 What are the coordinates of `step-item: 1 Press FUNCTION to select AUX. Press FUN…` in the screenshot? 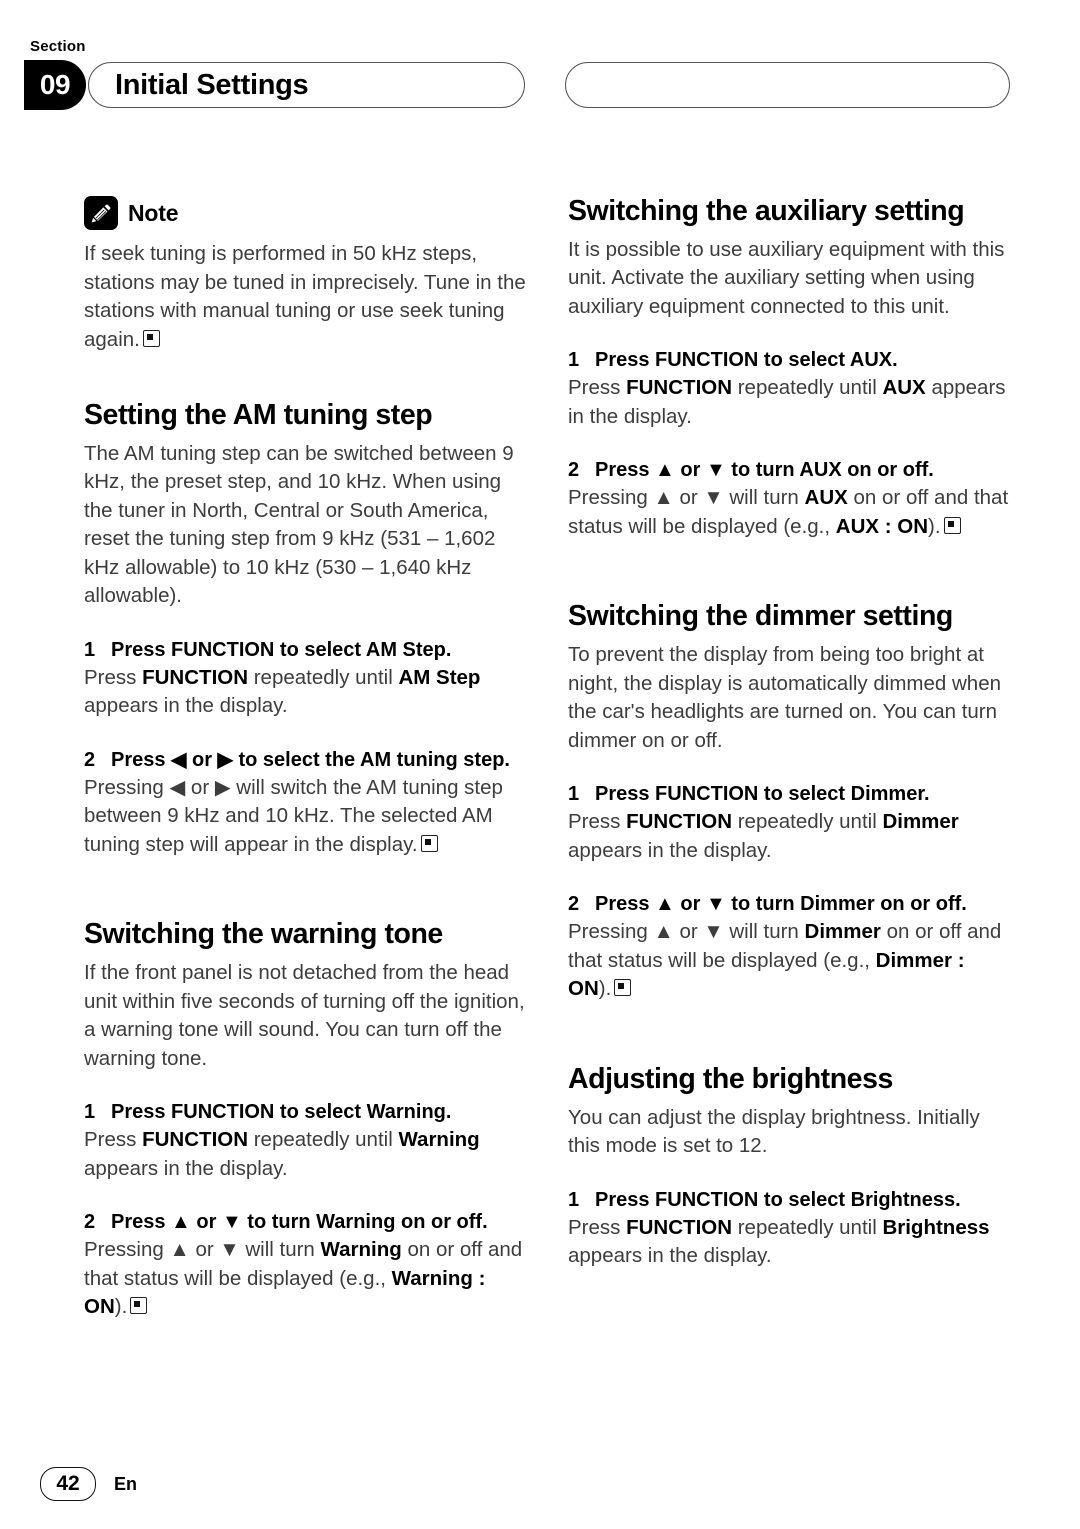 It's located at (790, 389).